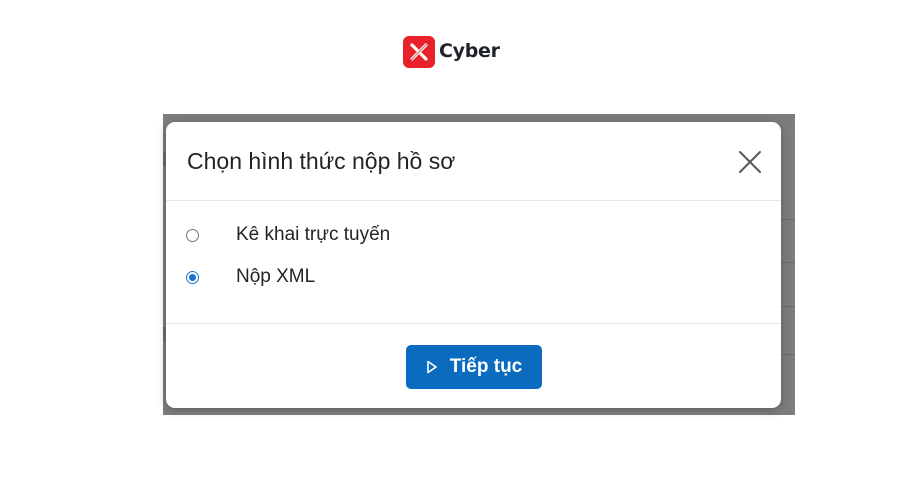 Image resolution: width=900 pixels, height=479 pixels. Describe the element at coordinates (192, 277) in the screenshot. I see `radio-submit-xml` at that location.